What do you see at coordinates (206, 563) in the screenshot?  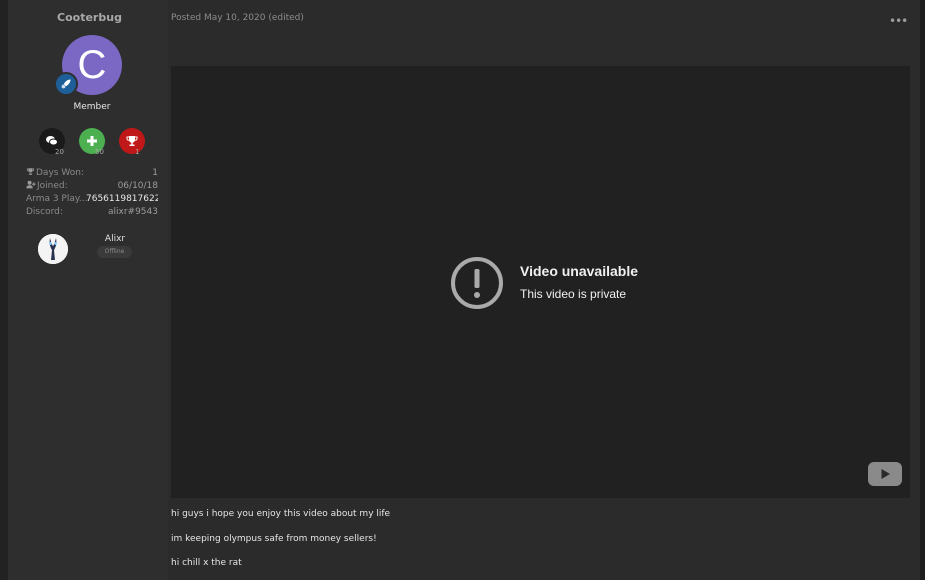 I see `post-paragraph: hi chill x the rat` at bounding box center [206, 563].